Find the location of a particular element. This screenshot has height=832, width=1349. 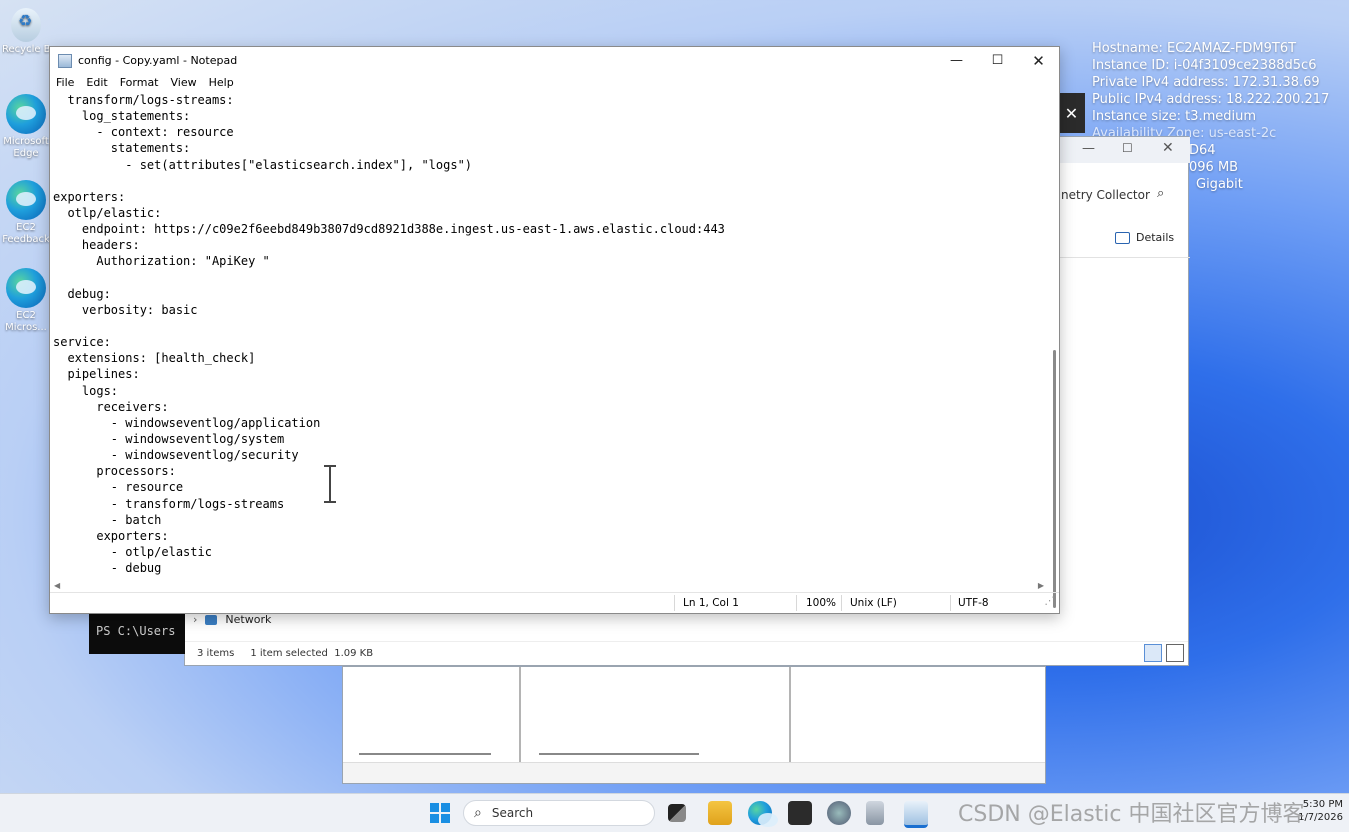

search-placeholder: Search is located at coordinates (512, 813).